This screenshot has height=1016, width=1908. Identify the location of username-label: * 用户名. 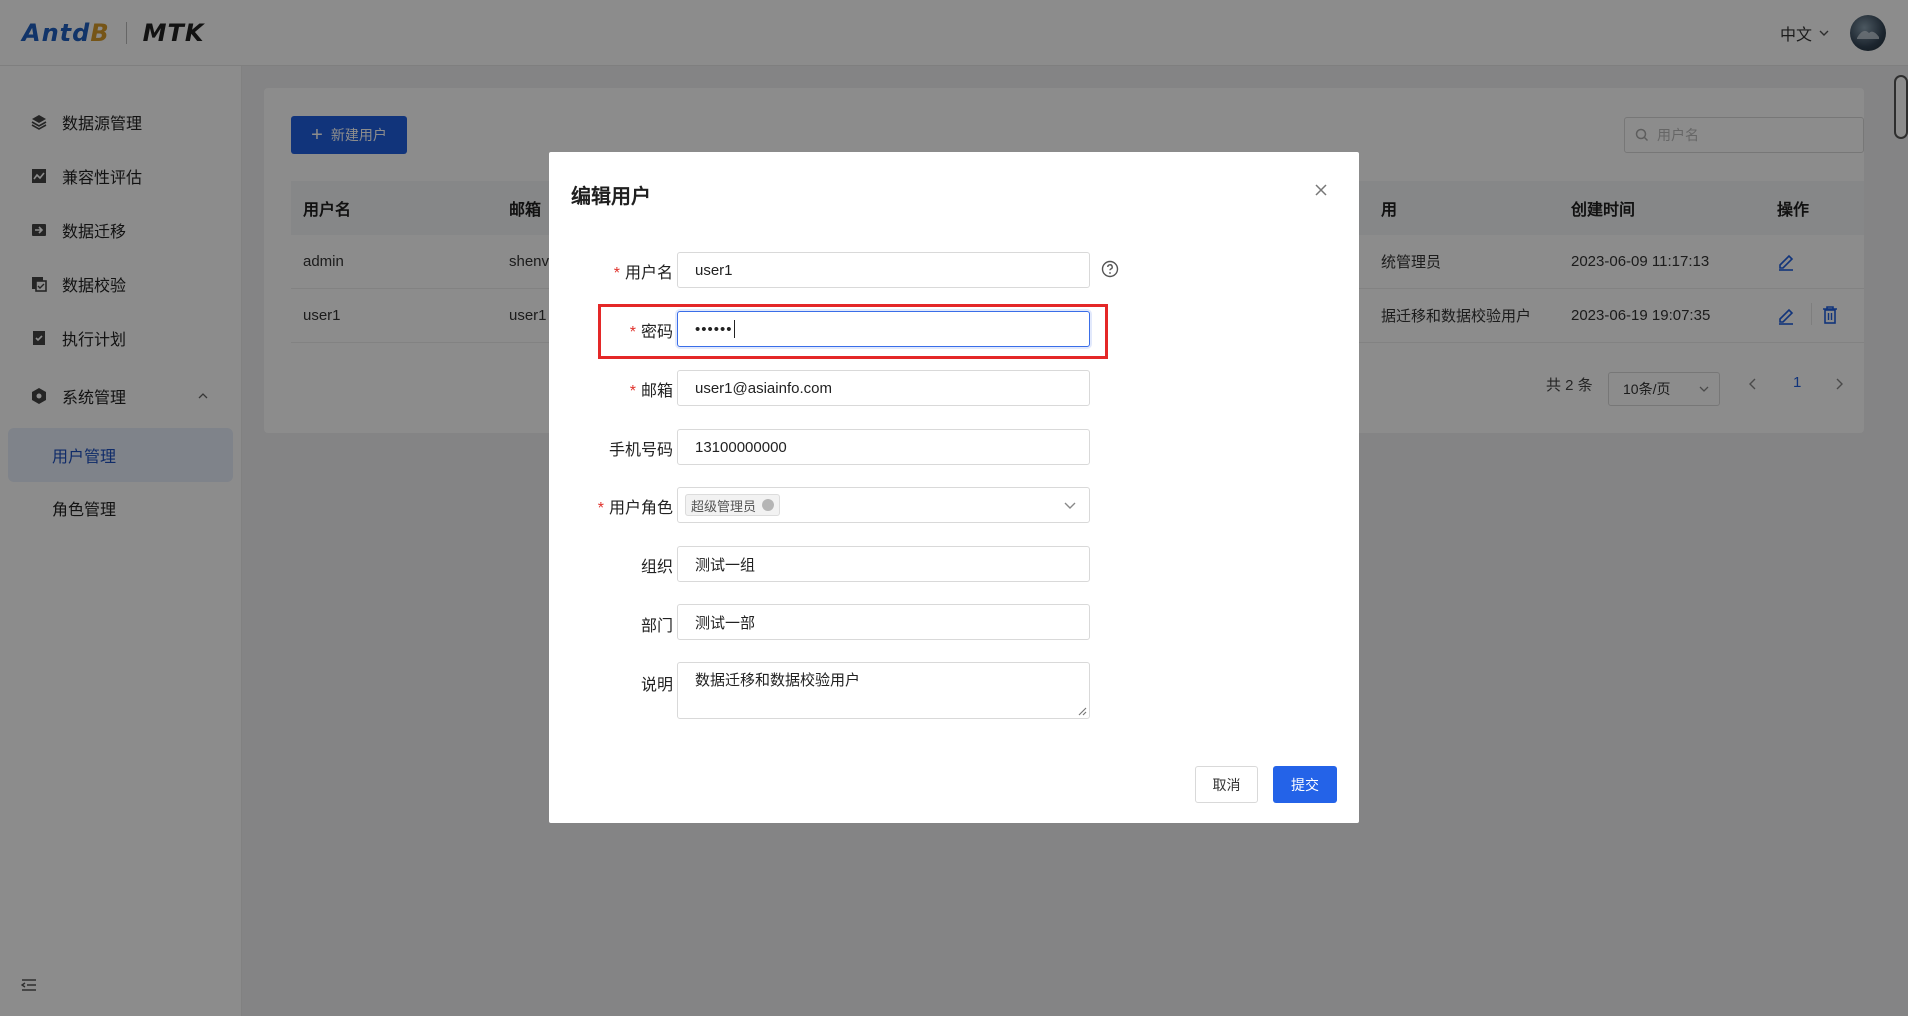
(643, 273).